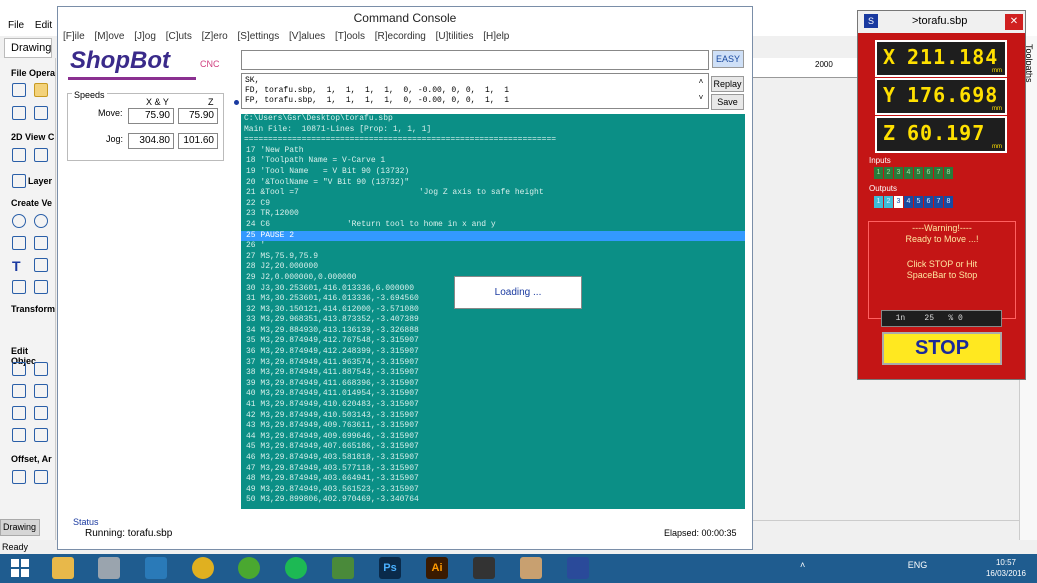  What do you see at coordinates (109, 36) in the screenshot?
I see `menu-move: [M]ove` at bounding box center [109, 36].